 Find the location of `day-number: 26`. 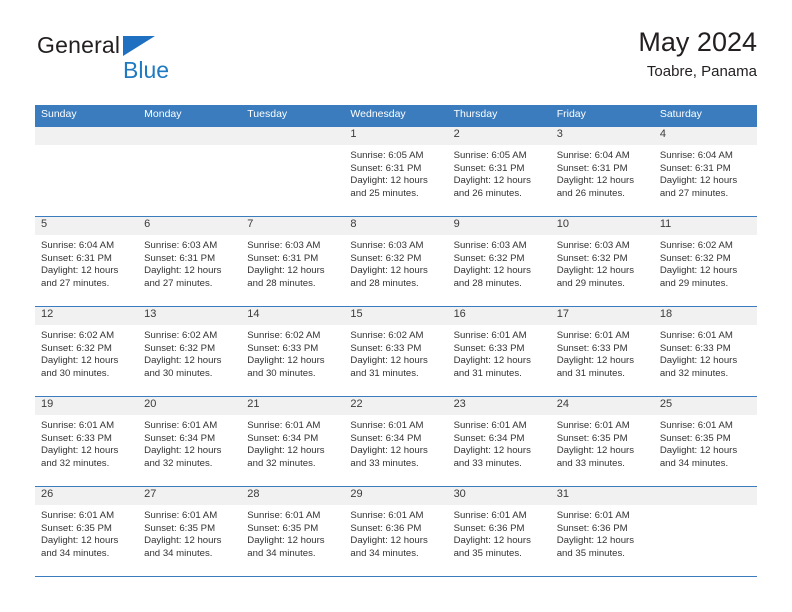

day-number: 26 is located at coordinates (86, 496).